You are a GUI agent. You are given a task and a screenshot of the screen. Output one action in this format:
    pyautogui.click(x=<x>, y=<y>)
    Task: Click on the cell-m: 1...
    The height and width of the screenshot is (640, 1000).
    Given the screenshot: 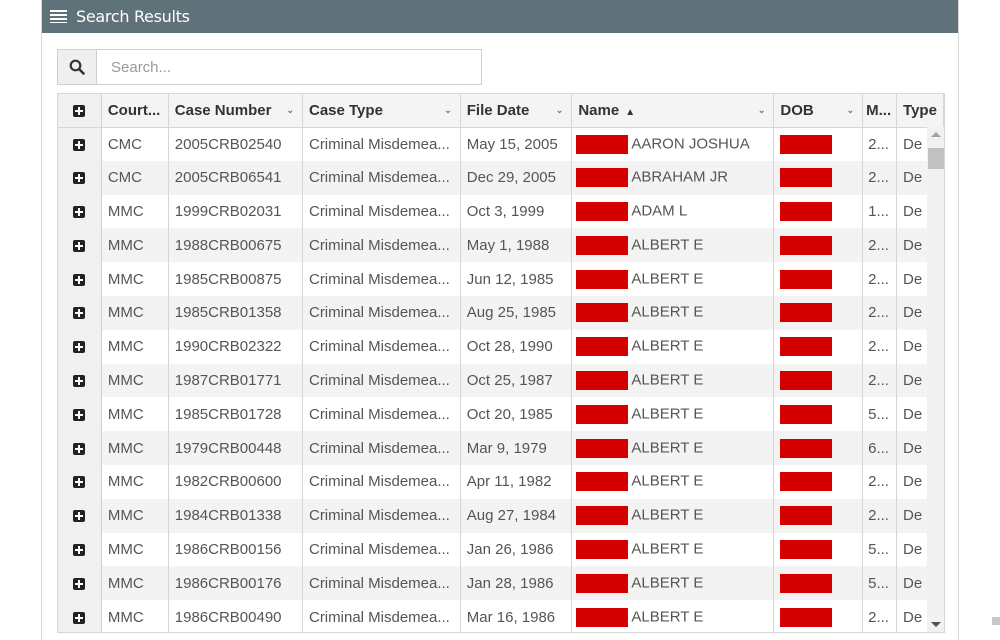 What is the action you would take?
    pyautogui.click(x=880, y=211)
    